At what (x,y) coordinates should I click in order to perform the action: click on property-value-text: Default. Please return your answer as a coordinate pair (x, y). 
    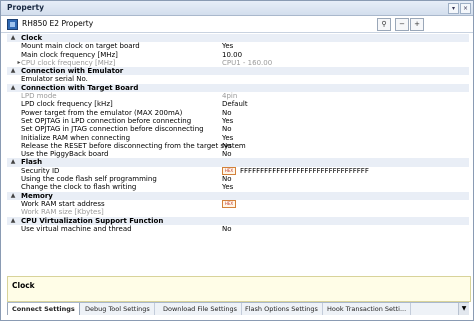
    Looking at the image, I should click on (235, 104).